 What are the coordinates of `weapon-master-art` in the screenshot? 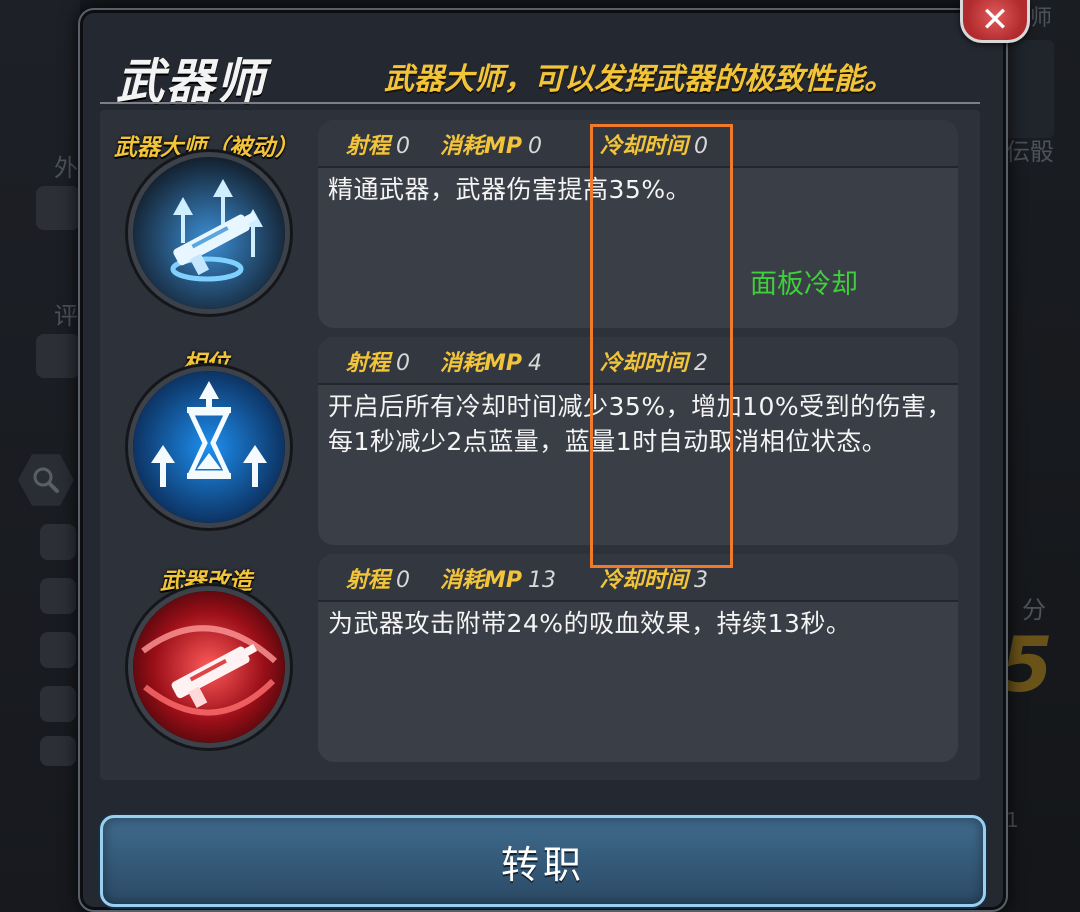 It's located at (209, 233).